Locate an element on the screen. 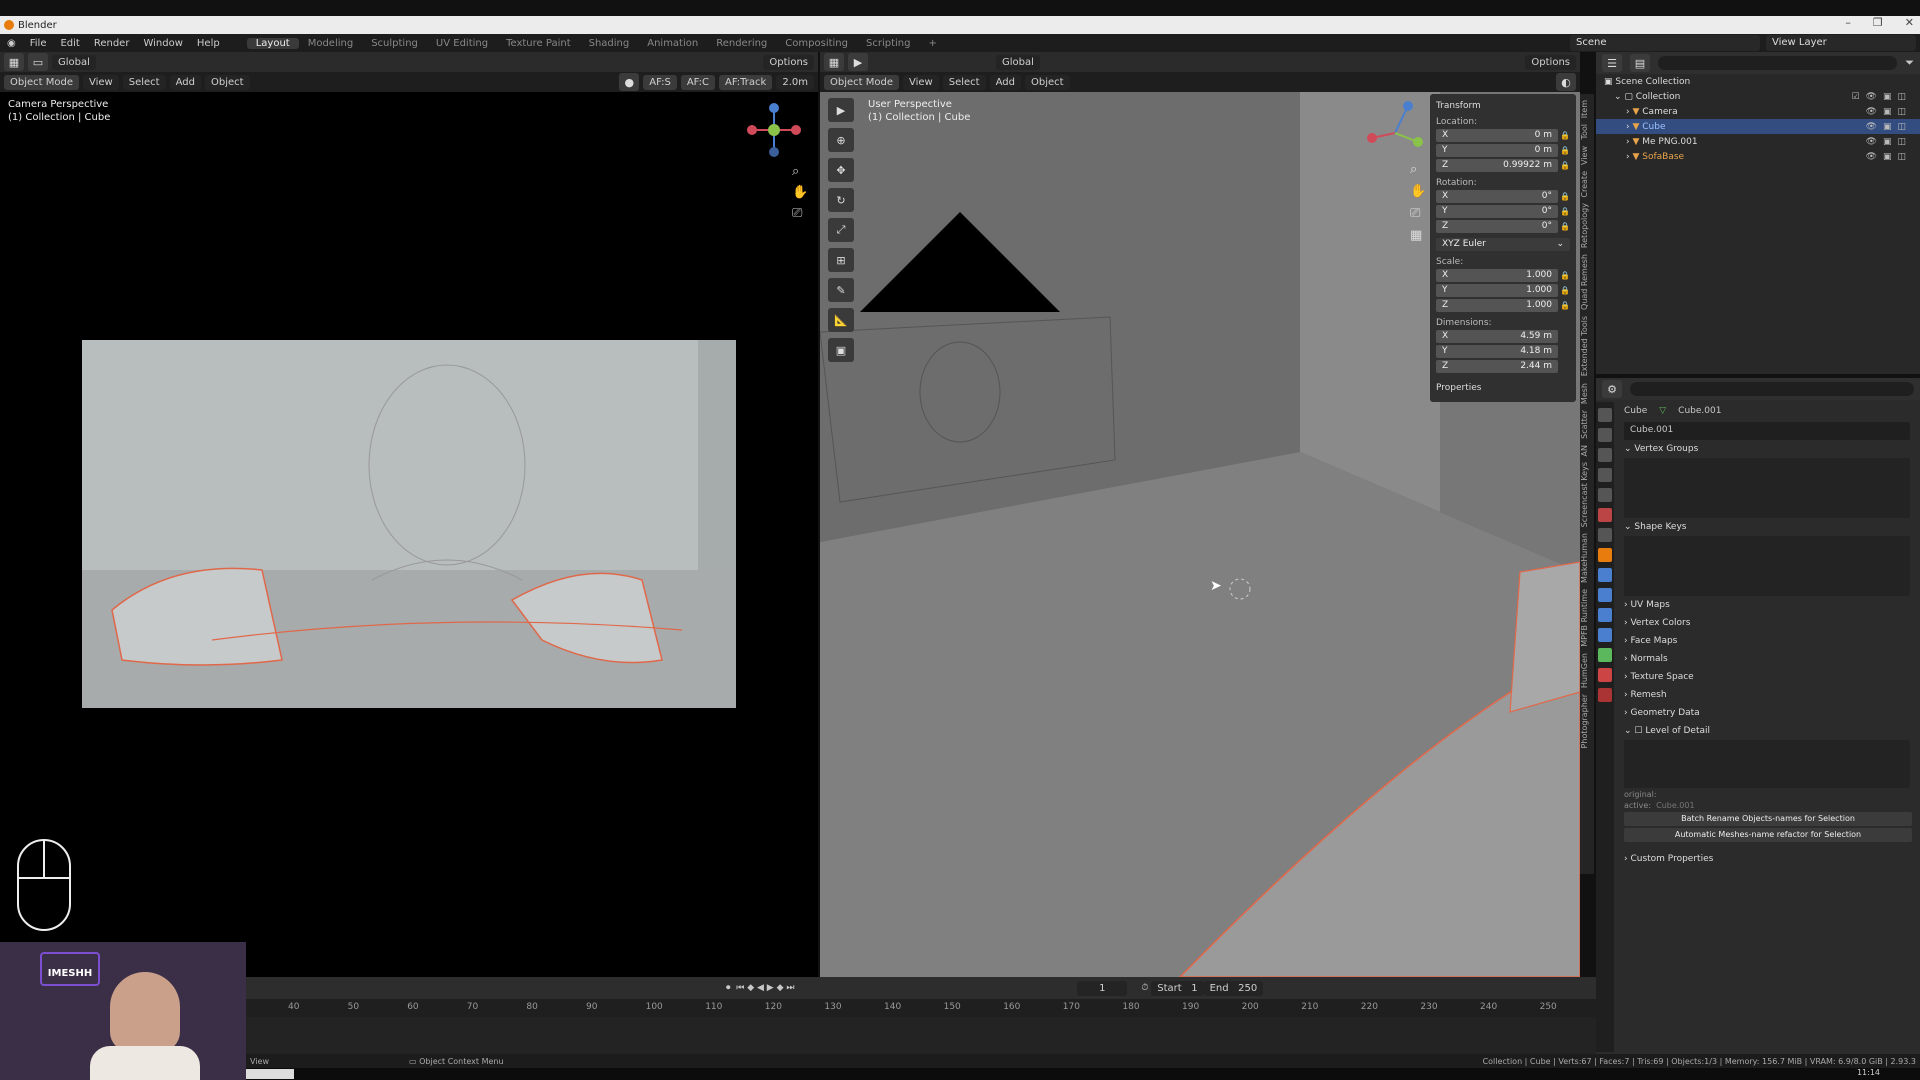 The height and width of the screenshot is (1080, 1920). rotate-tool-icon: ↻ is located at coordinates (841, 200).